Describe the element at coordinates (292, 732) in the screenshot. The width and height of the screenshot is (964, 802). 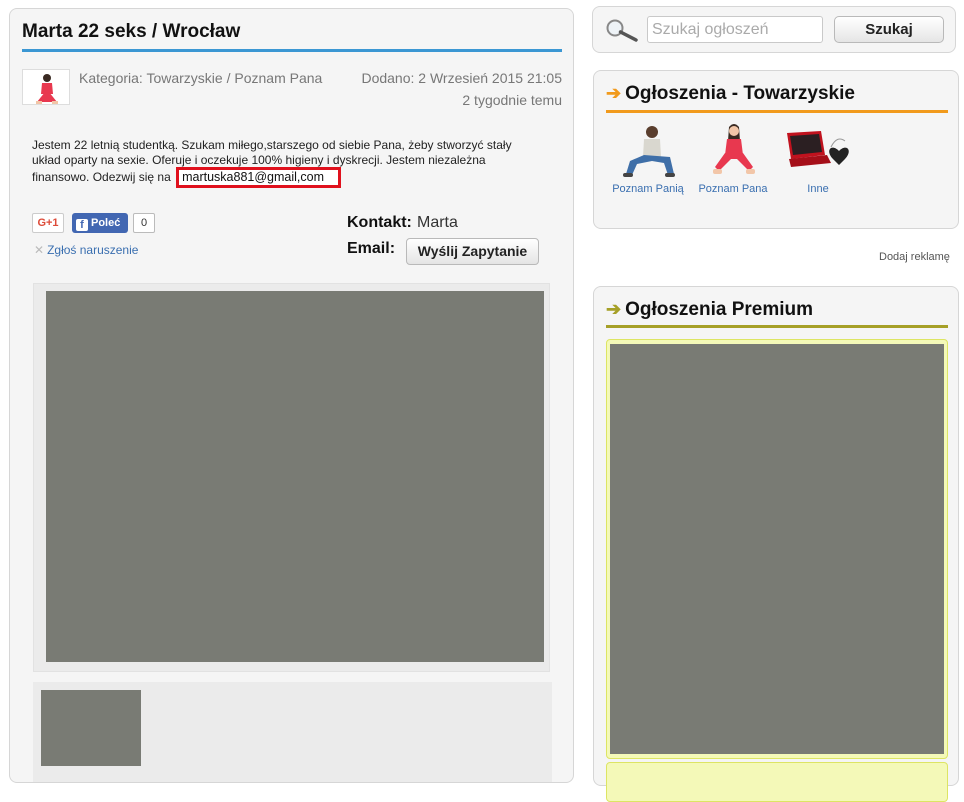
I see `photo-gallery` at that location.